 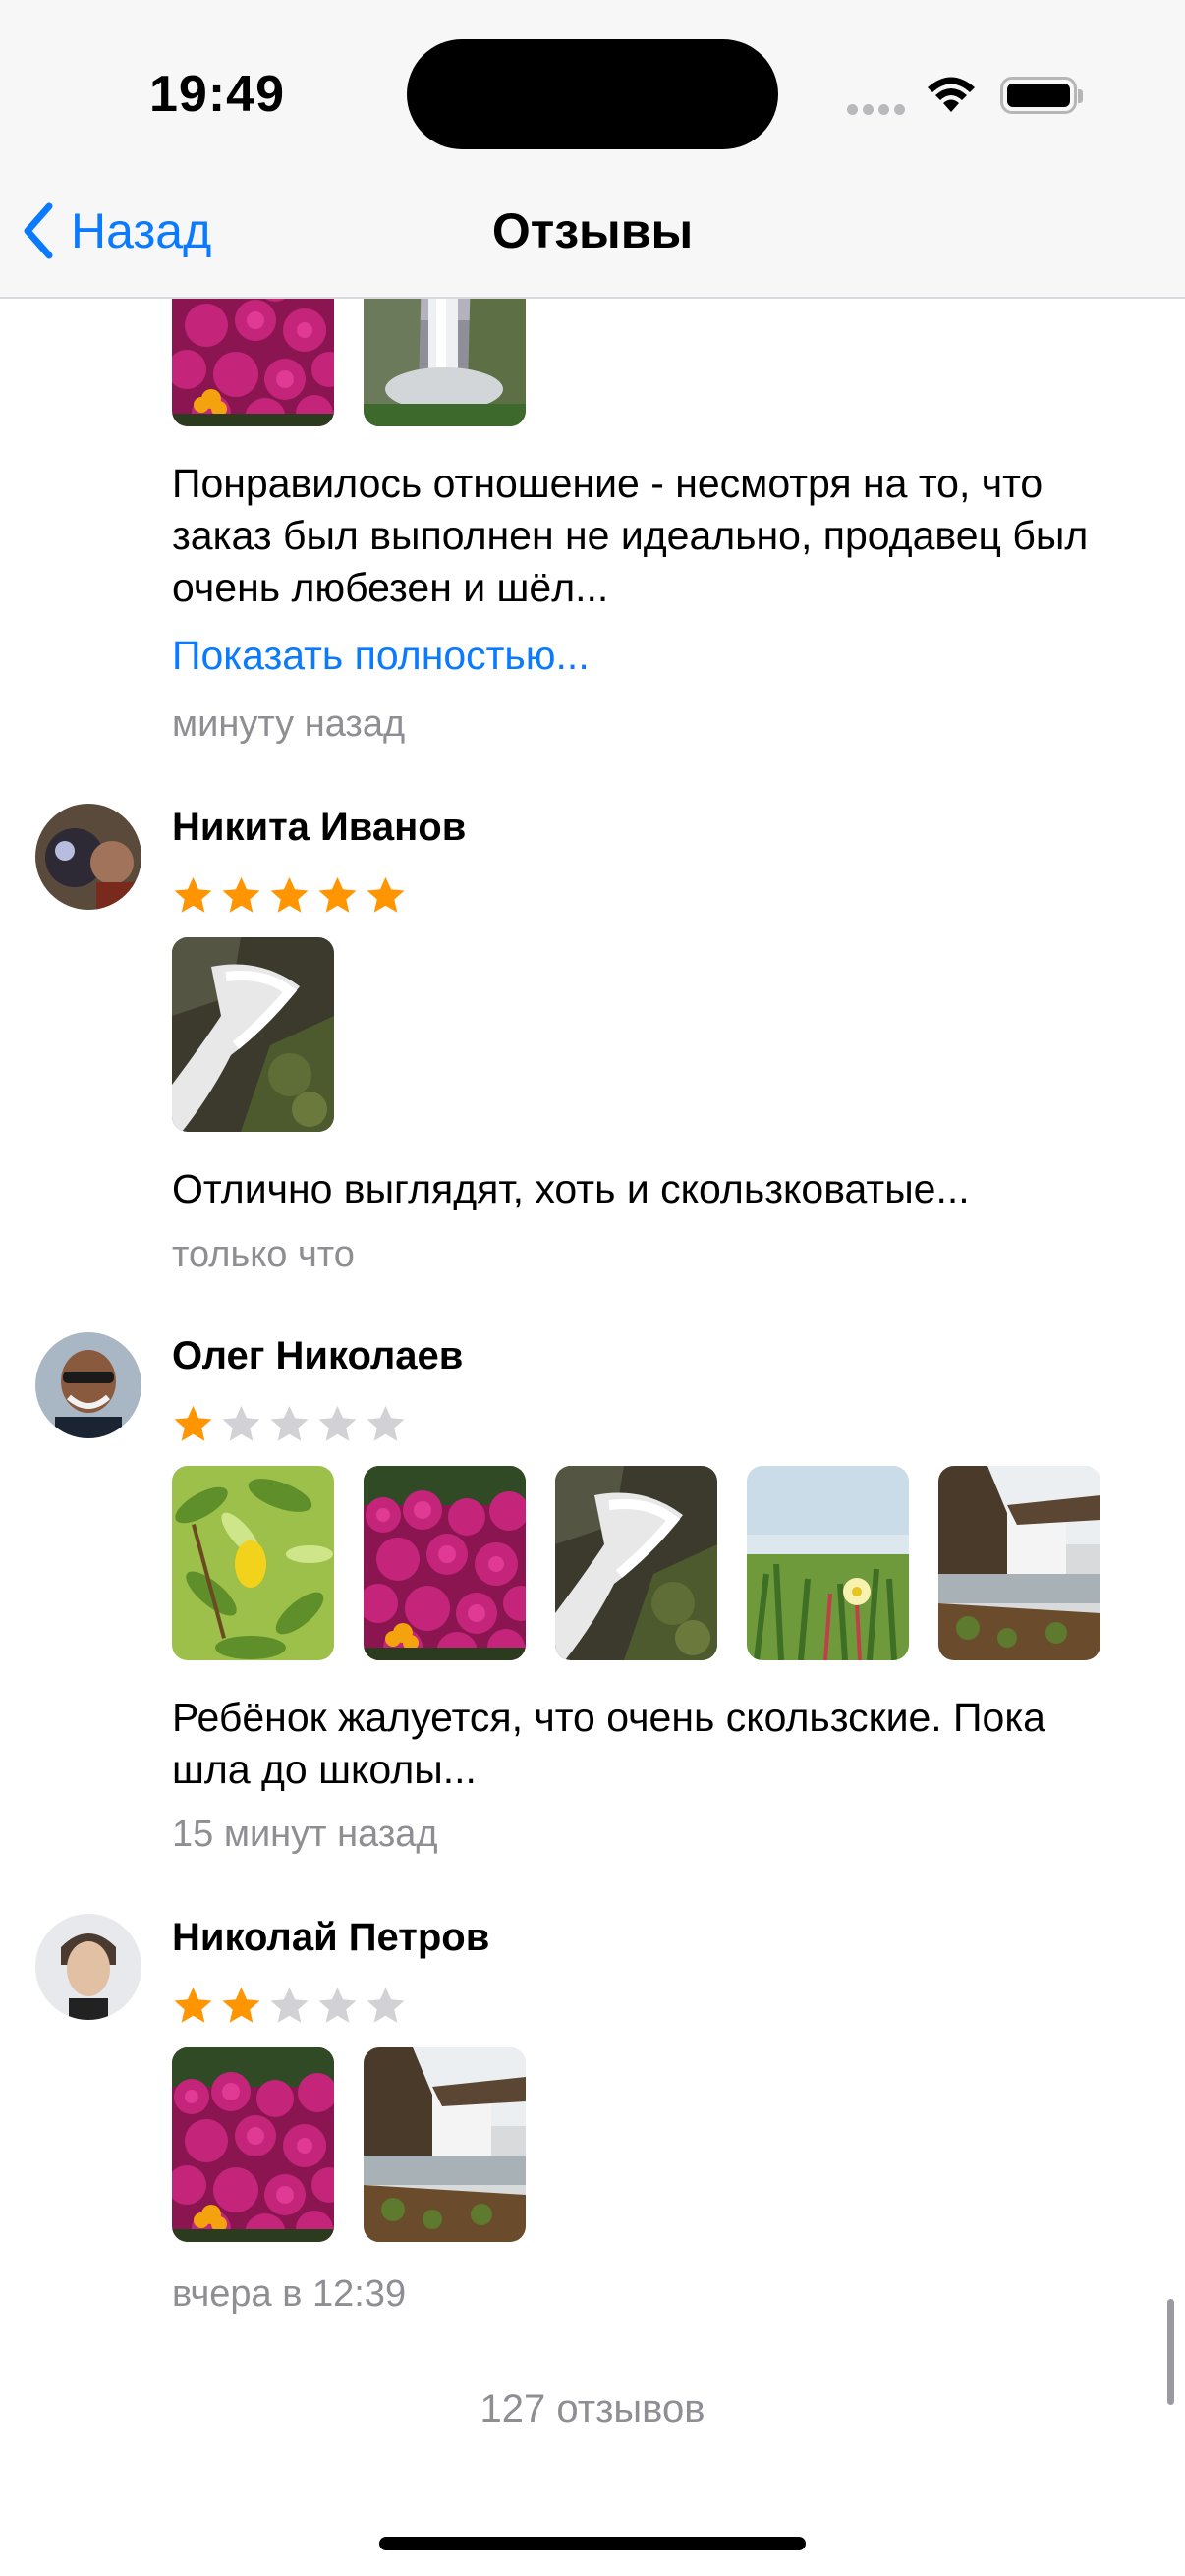 I want to click on dynamic-island, so click(x=592, y=94).